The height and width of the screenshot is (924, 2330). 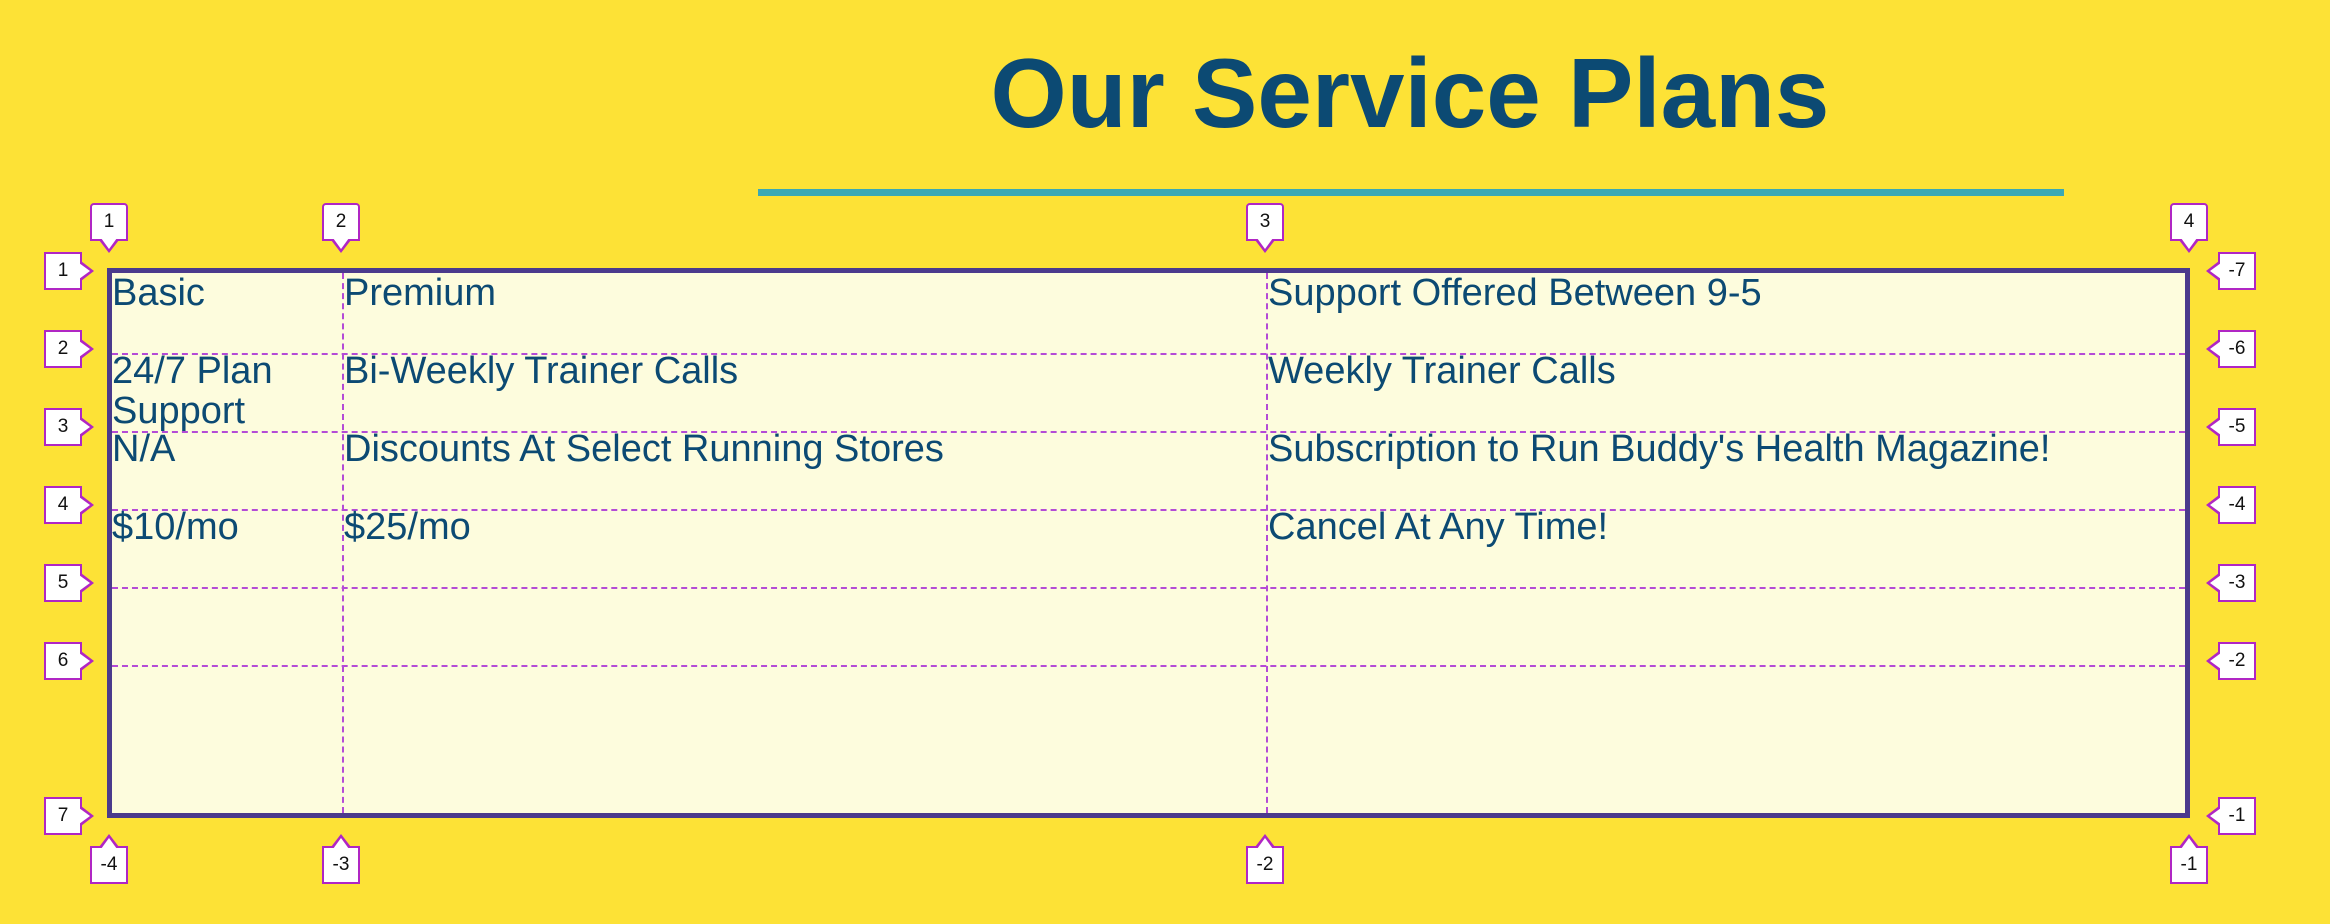 I want to click on grid-column-number-tag: -1, so click(x=2189, y=859).